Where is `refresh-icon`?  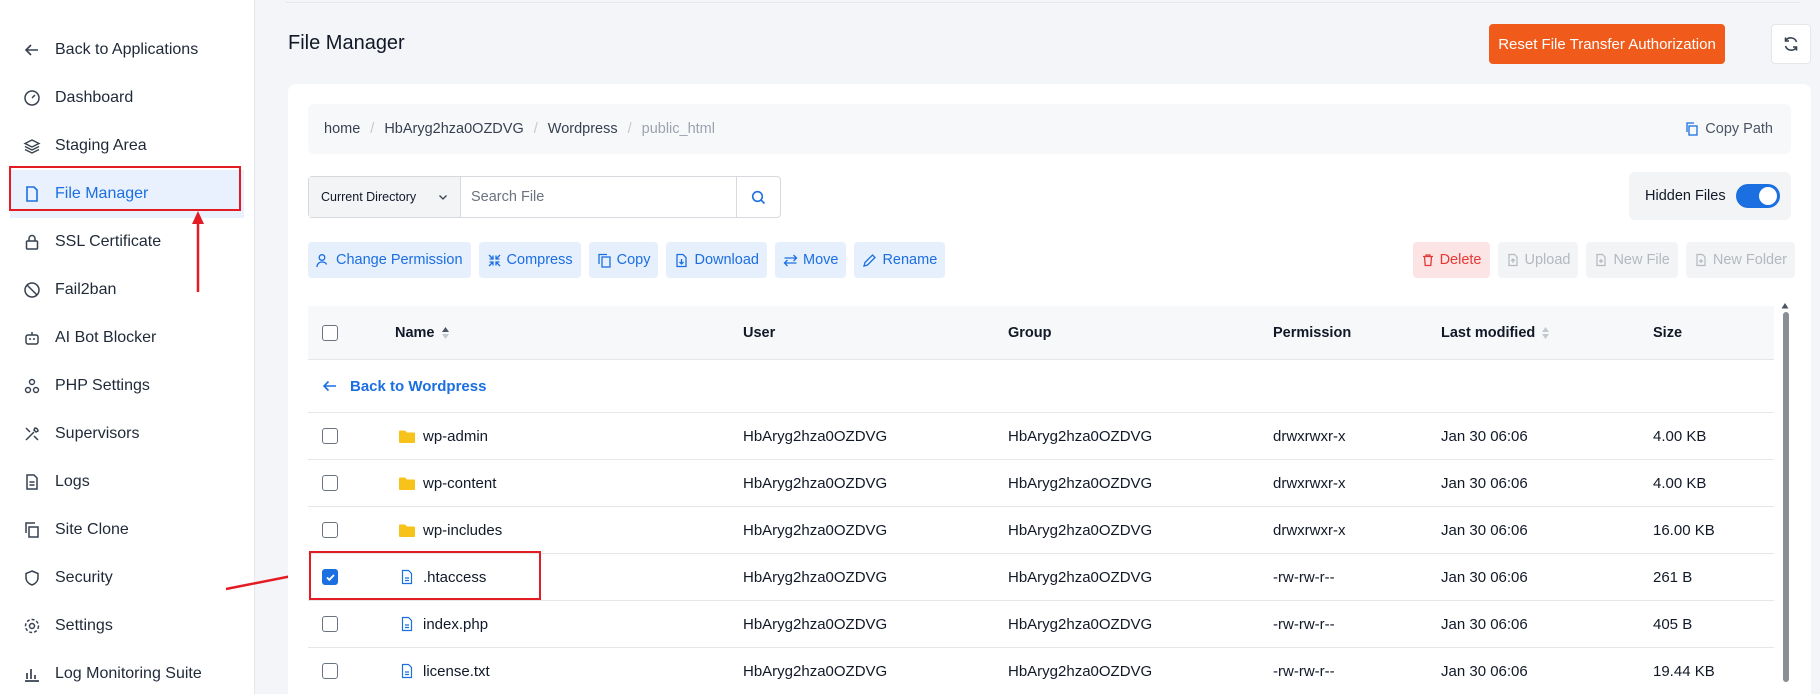
refresh-icon is located at coordinates (1791, 44).